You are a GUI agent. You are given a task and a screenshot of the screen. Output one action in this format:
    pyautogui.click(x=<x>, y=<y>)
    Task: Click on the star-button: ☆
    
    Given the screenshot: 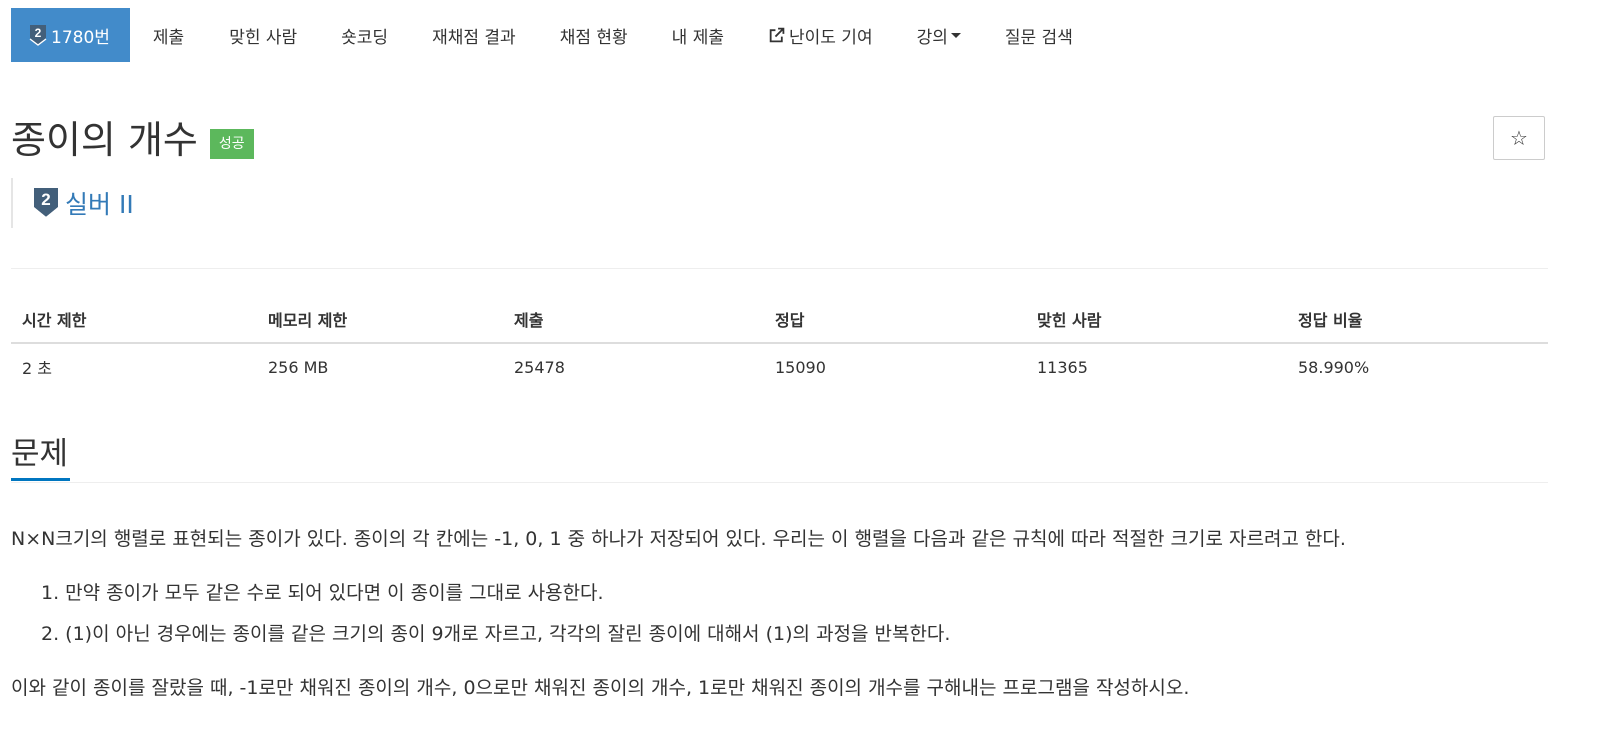 What is the action you would take?
    pyautogui.click(x=1519, y=138)
    